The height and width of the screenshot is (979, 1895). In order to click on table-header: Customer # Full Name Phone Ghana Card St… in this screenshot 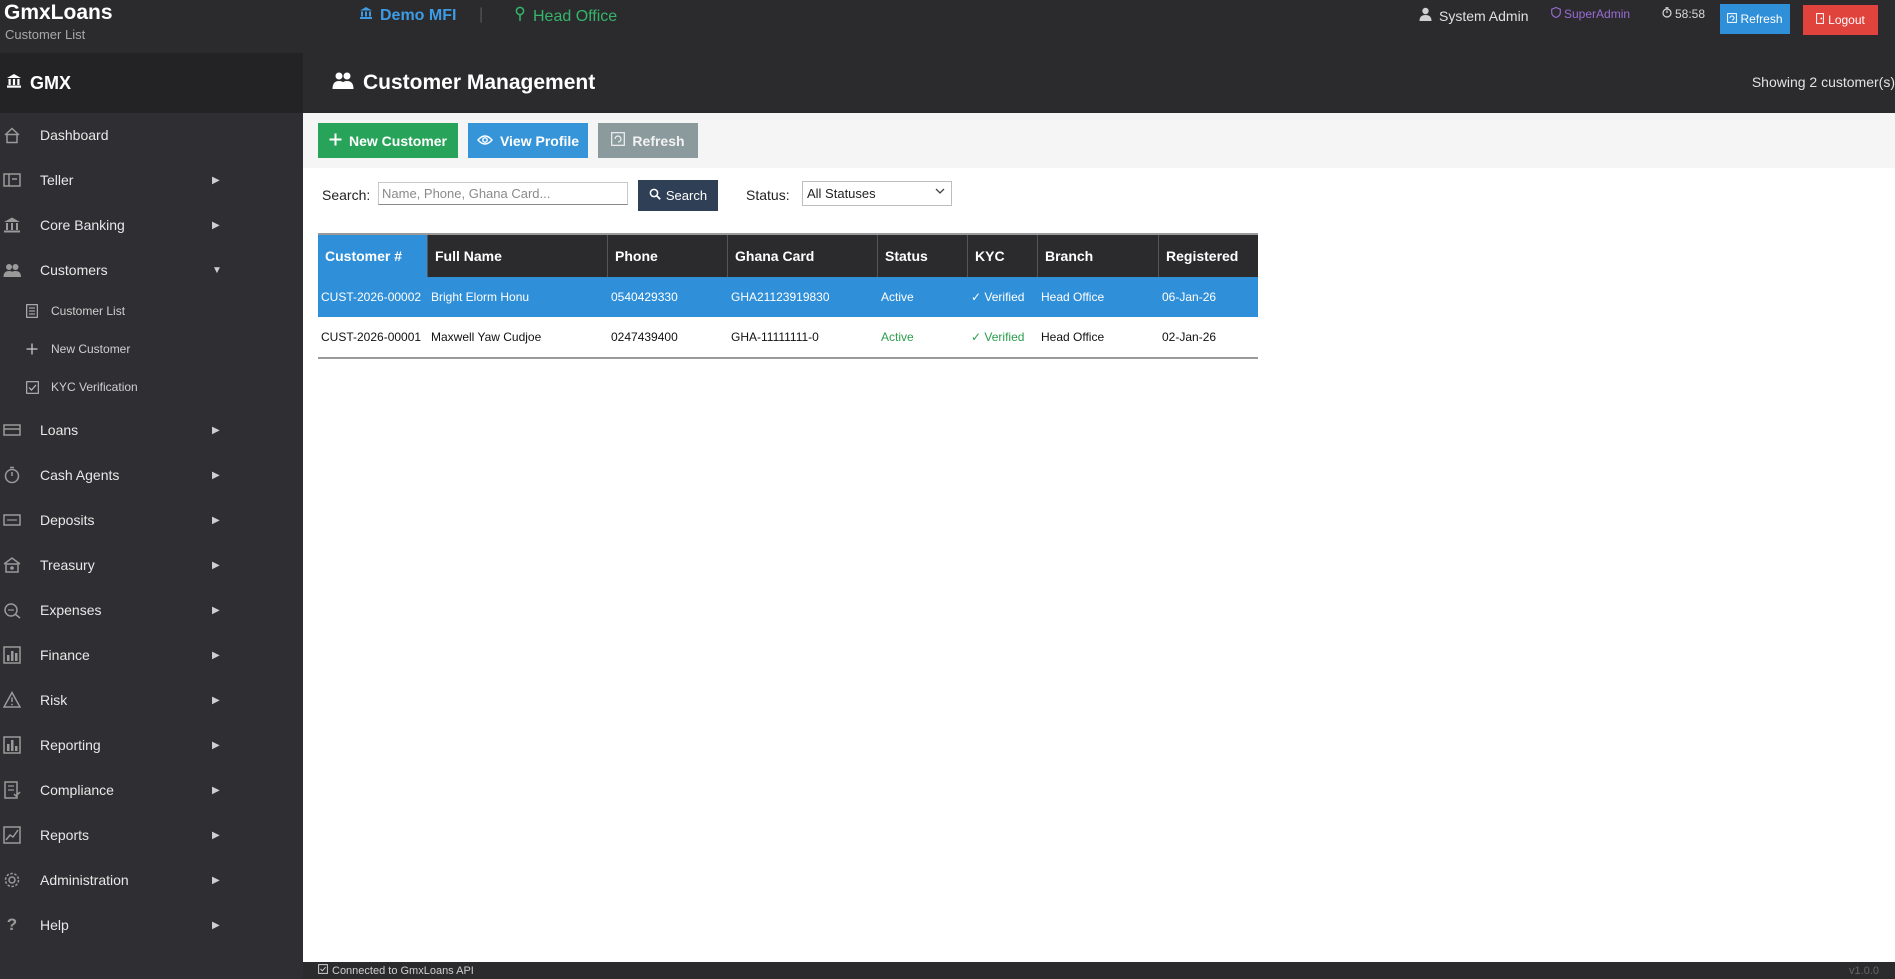, I will do `click(788, 256)`.